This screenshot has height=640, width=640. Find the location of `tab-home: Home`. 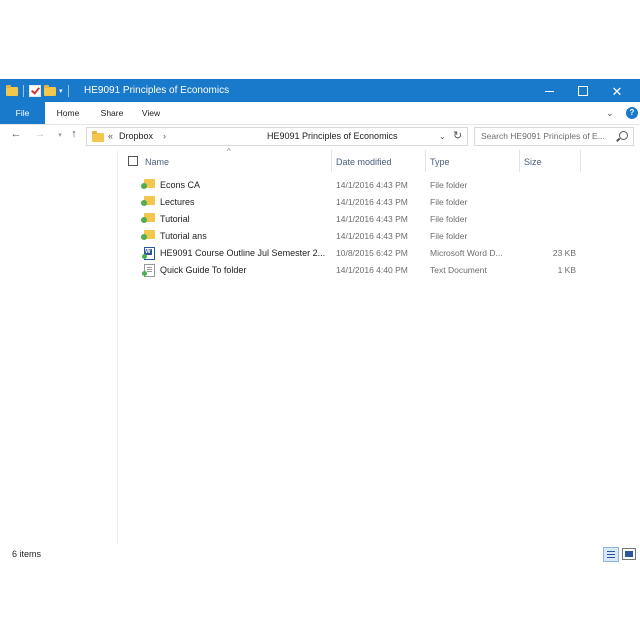

tab-home: Home is located at coordinates (68, 113).